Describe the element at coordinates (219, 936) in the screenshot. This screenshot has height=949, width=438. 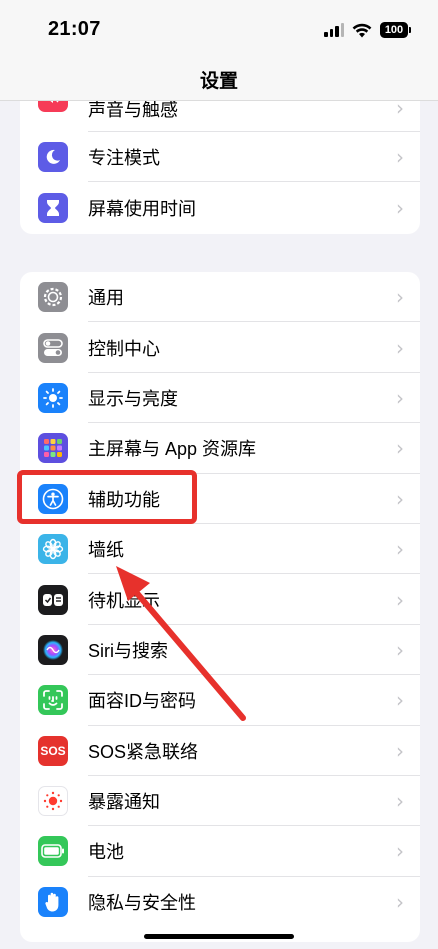
I see `home-indicator` at that location.